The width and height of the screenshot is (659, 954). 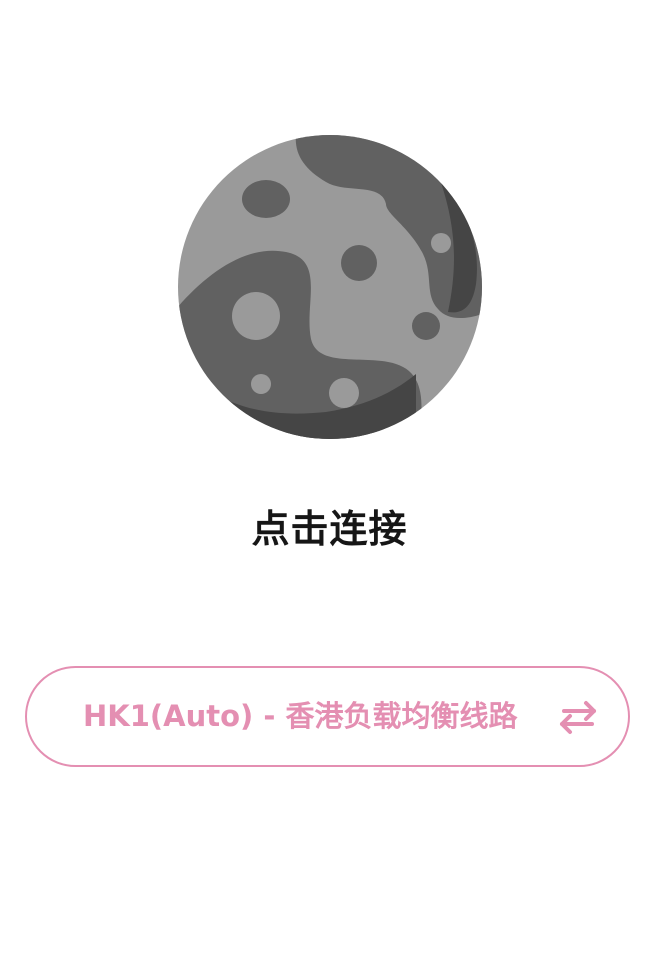 I want to click on connect-label: 点击连接, so click(x=329, y=529).